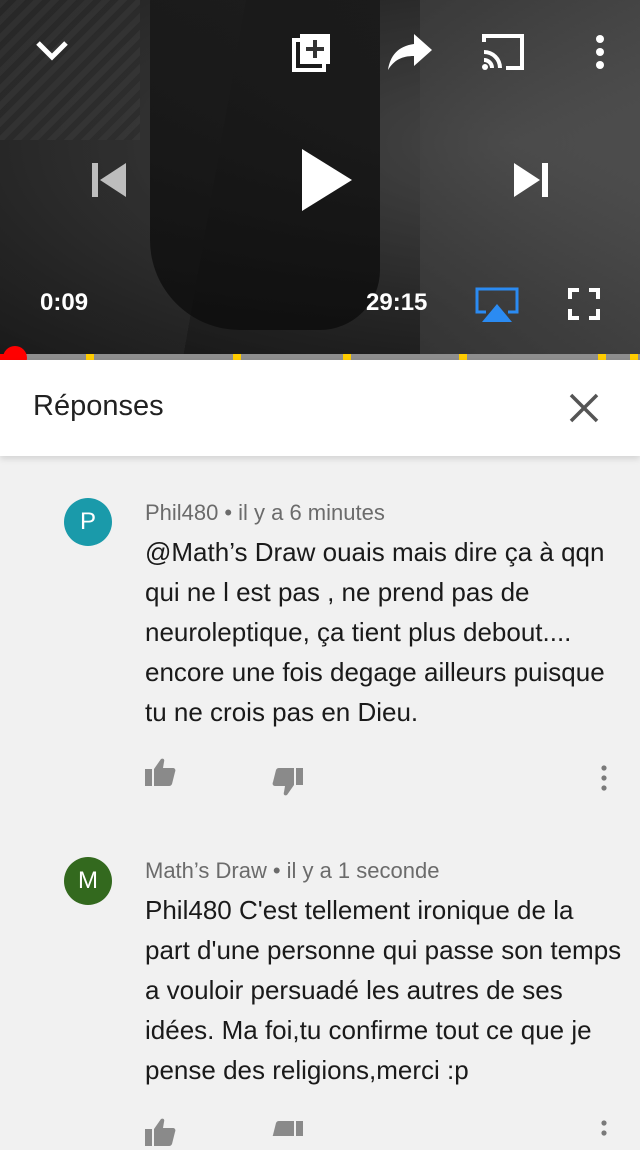  I want to click on chevron-down-icon, so click(52, 50).